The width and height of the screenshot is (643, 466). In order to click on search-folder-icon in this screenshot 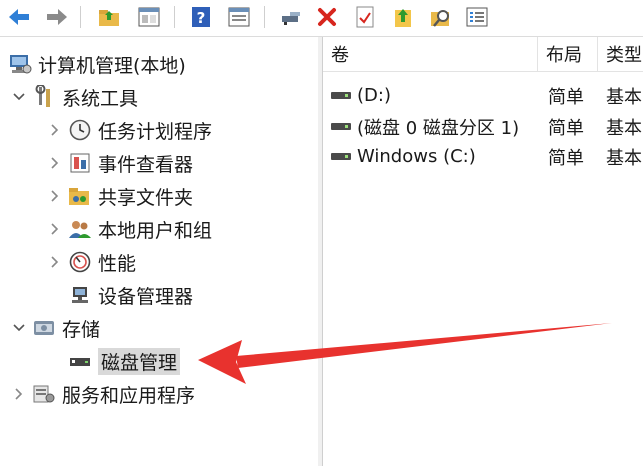, I will do `click(441, 17)`.